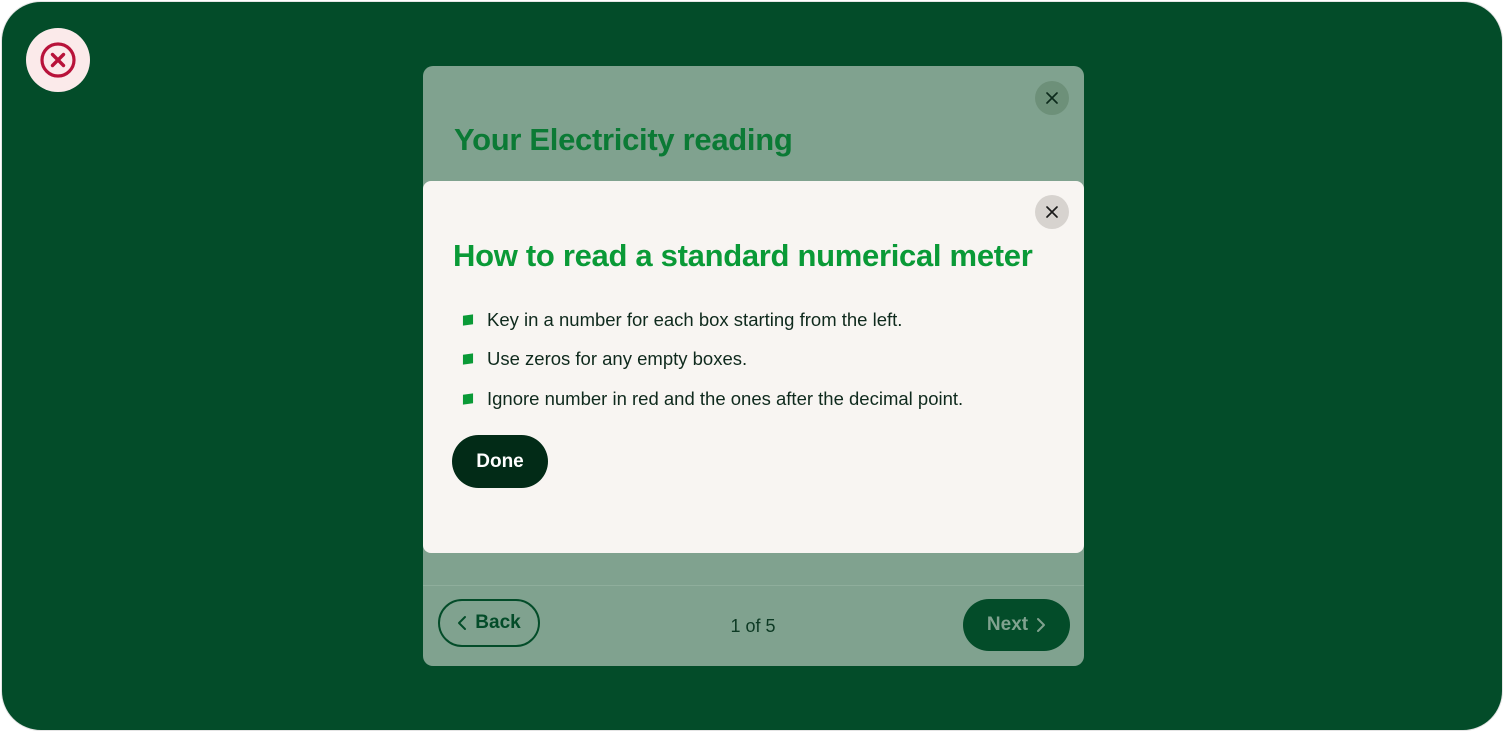  I want to click on back-button: Back, so click(489, 623).